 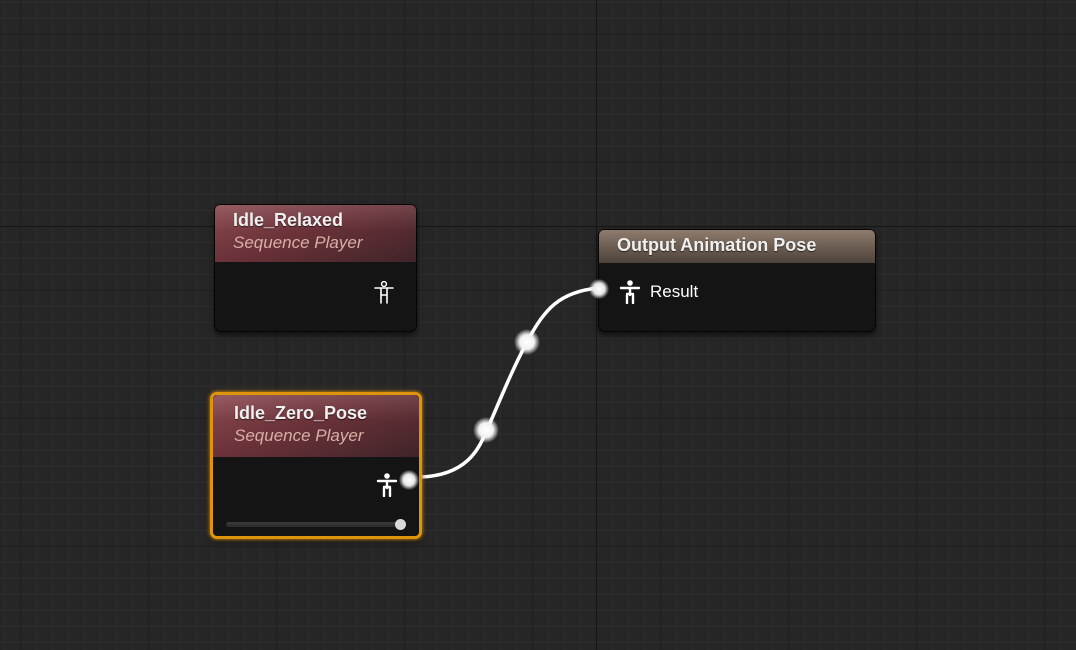 What do you see at coordinates (301, 413) in the screenshot?
I see `node-title: Idle_Zero_Pose` at bounding box center [301, 413].